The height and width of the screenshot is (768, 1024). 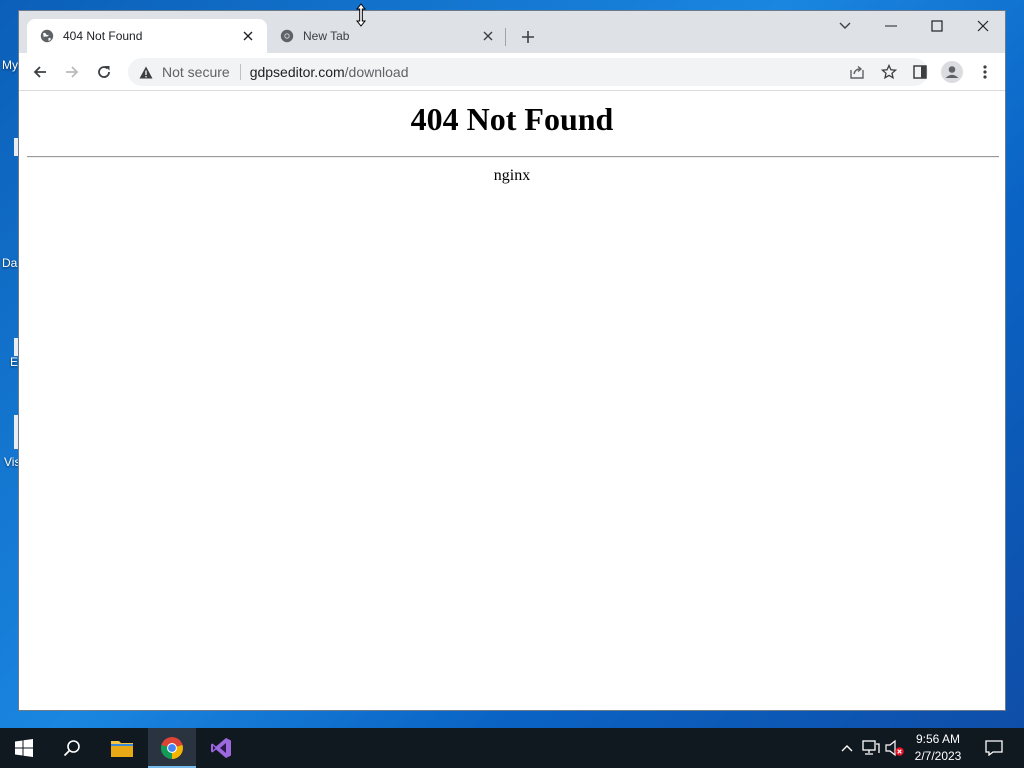 I want to click on kebab-menu-icon, so click(x=985, y=72).